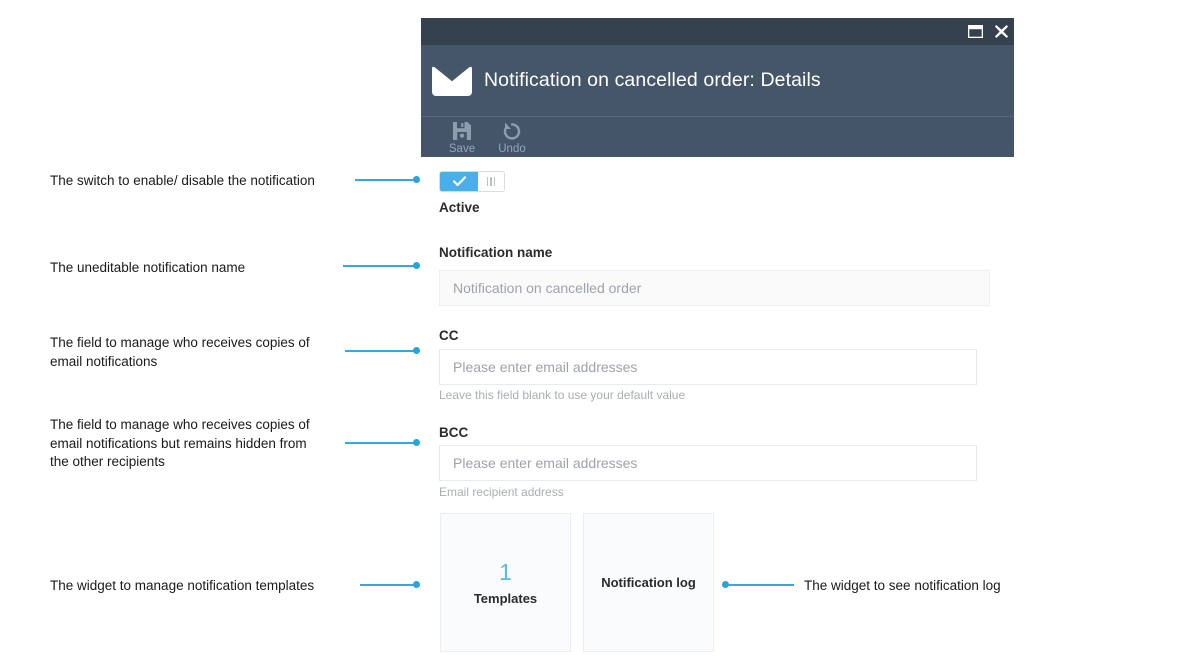  What do you see at coordinates (462, 131) in the screenshot?
I see `save-icon` at bounding box center [462, 131].